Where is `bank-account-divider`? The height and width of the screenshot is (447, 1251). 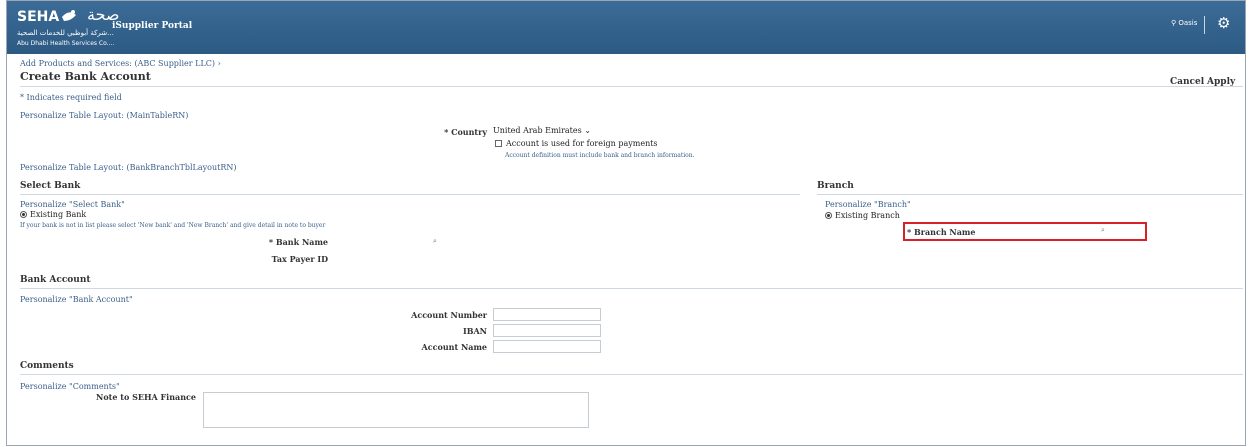 bank-account-divider is located at coordinates (631, 288).